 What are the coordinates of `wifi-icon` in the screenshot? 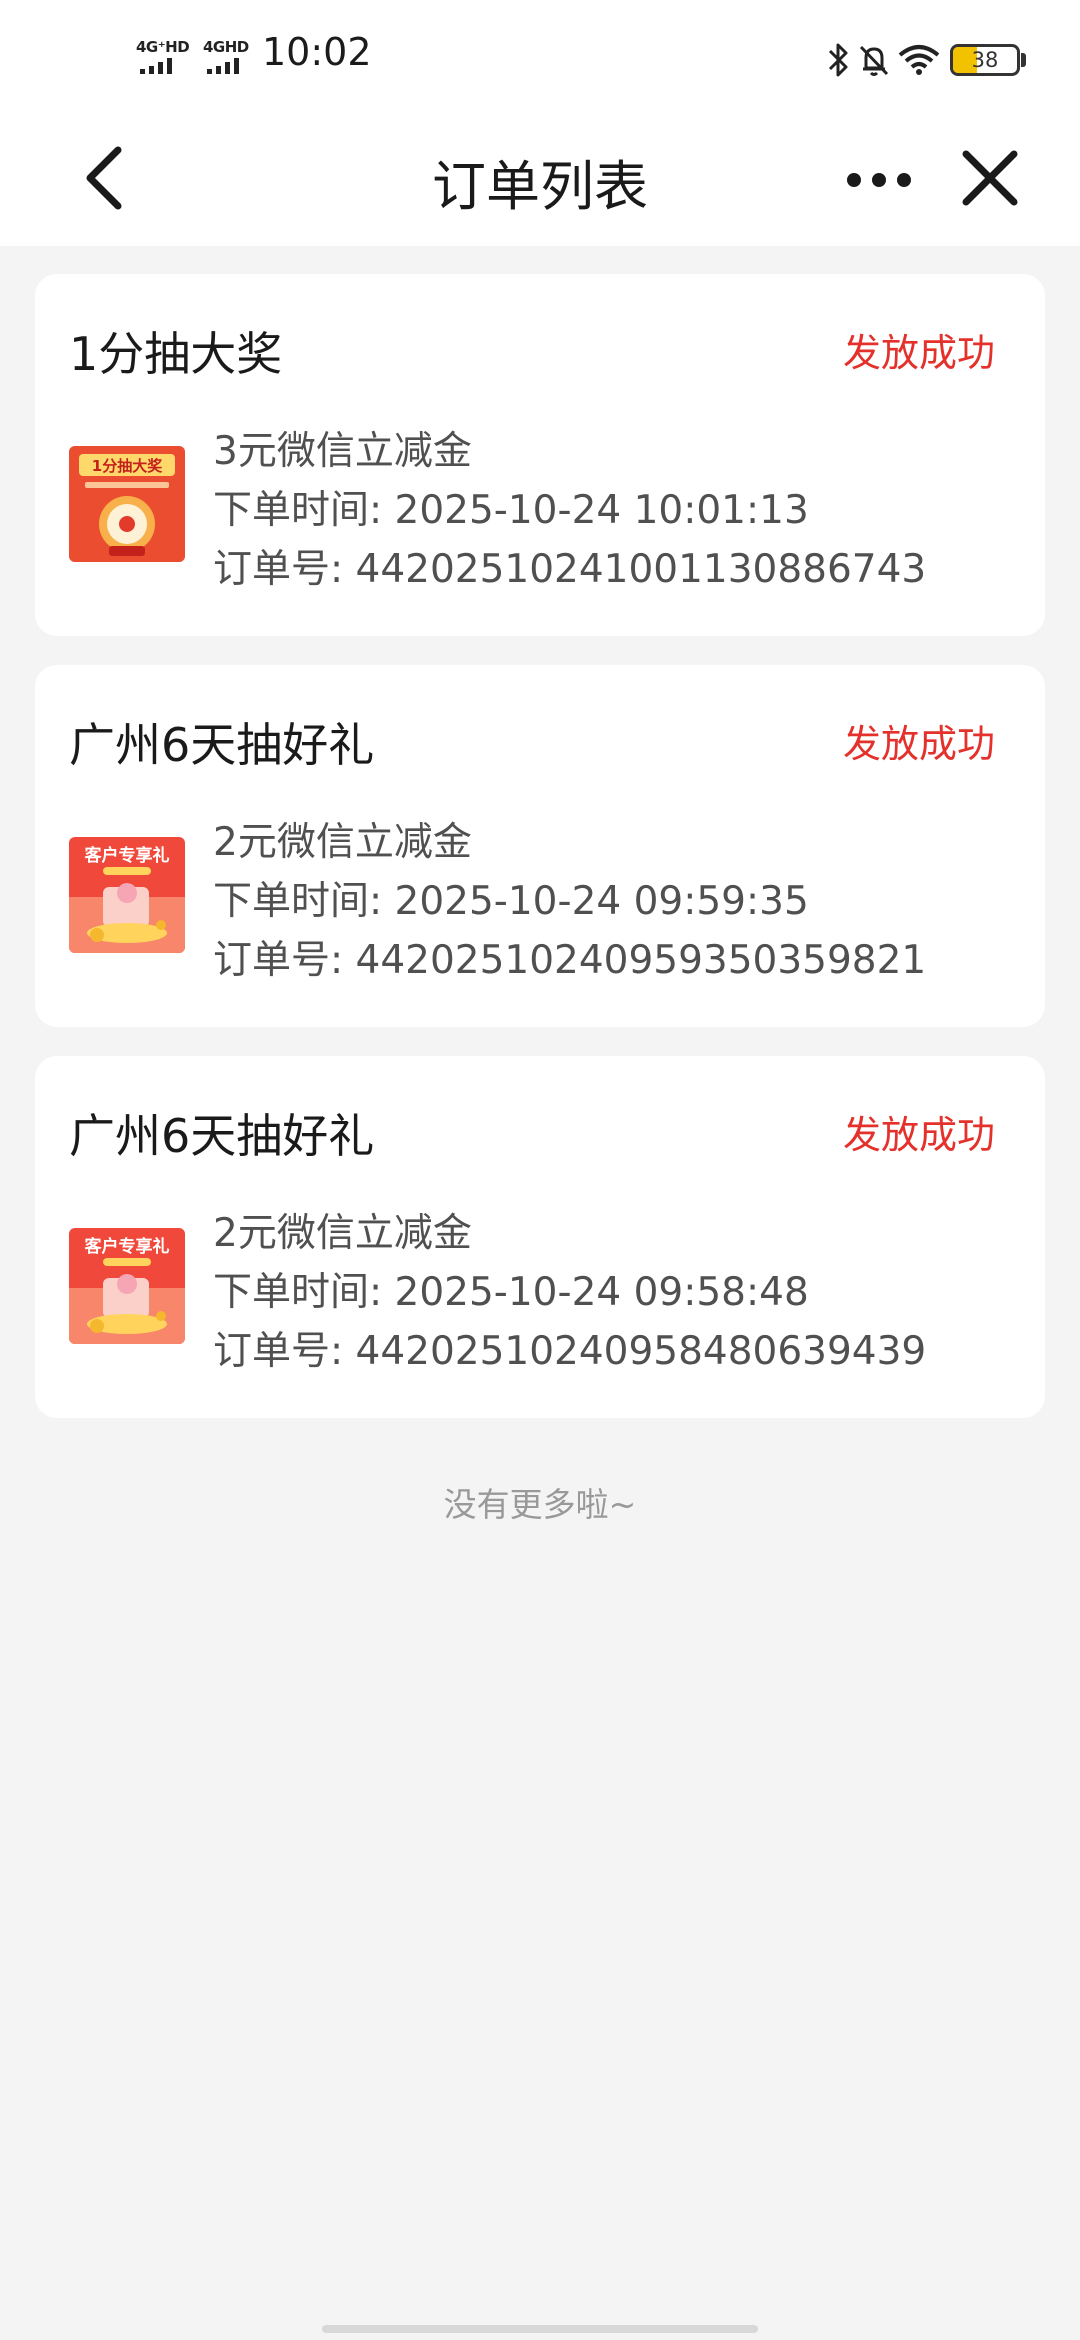 It's located at (919, 60).